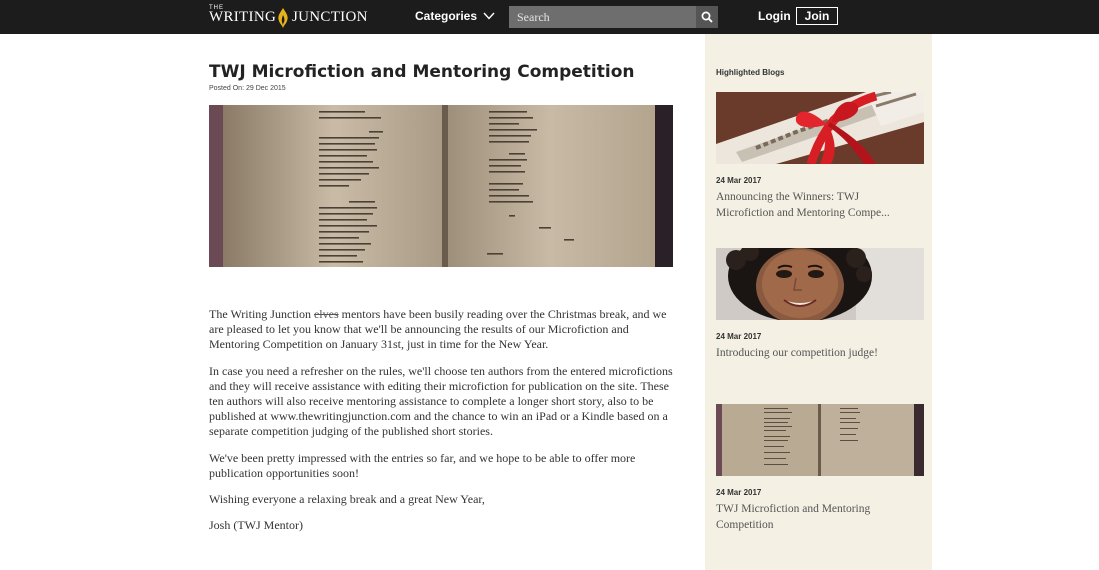 The width and height of the screenshot is (1099, 570). What do you see at coordinates (816, 354) in the screenshot?
I see `blog-title-link: Introducing our competition judge!` at bounding box center [816, 354].